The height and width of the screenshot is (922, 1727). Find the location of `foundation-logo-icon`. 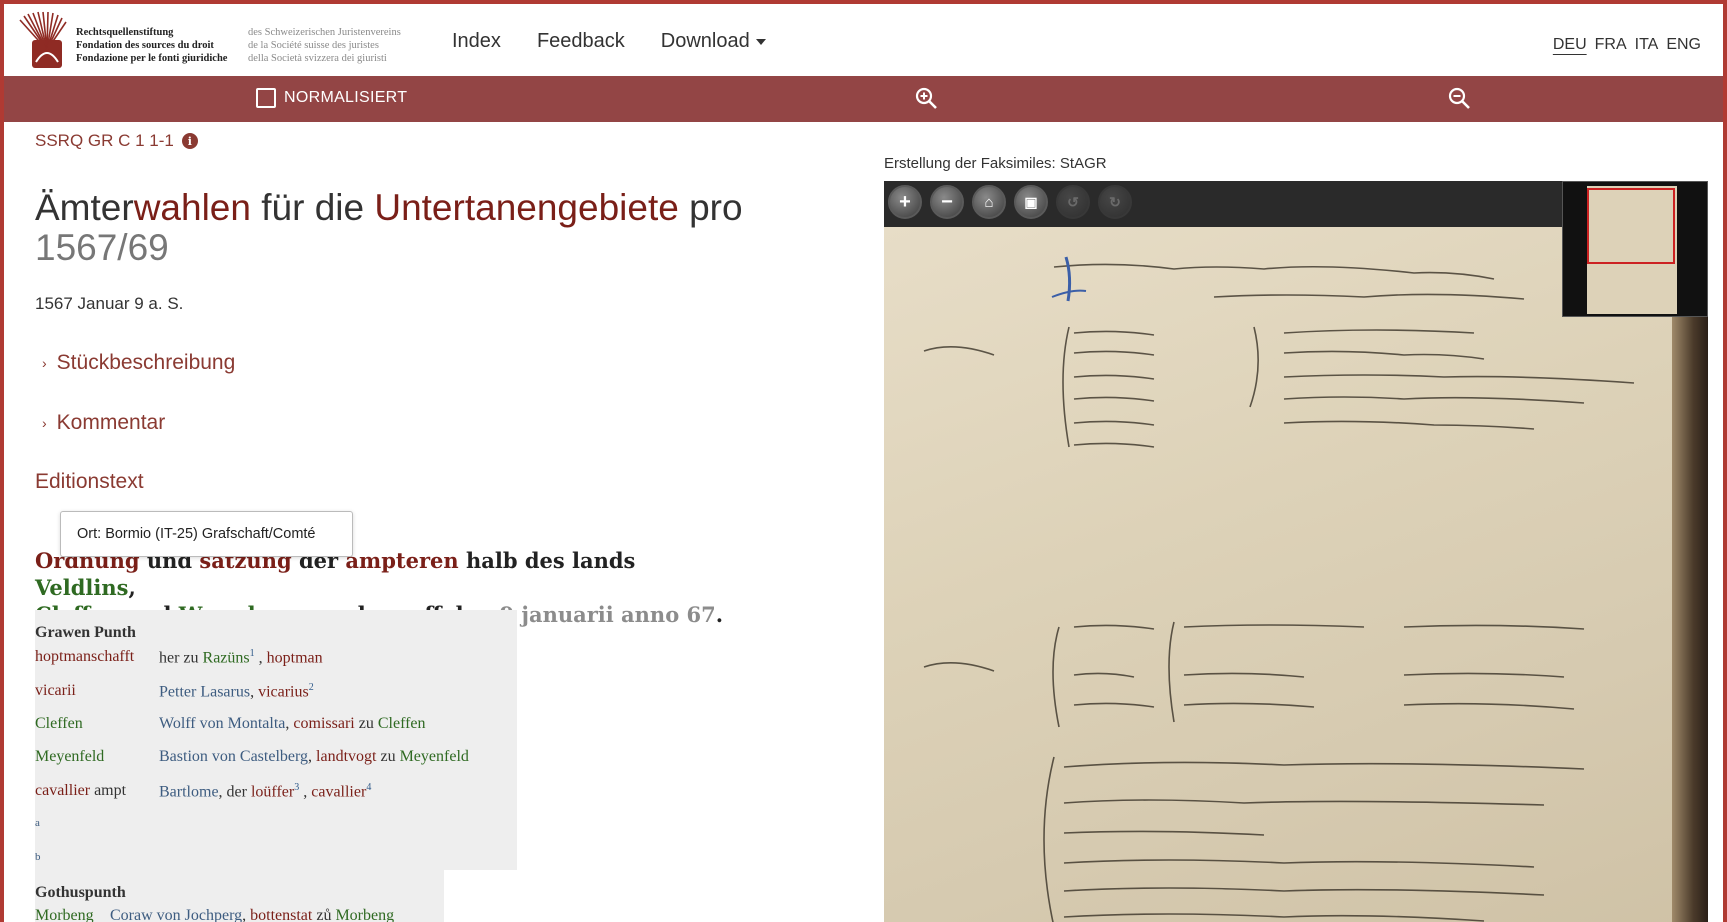

foundation-logo-icon is located at coordinates (46, 40).